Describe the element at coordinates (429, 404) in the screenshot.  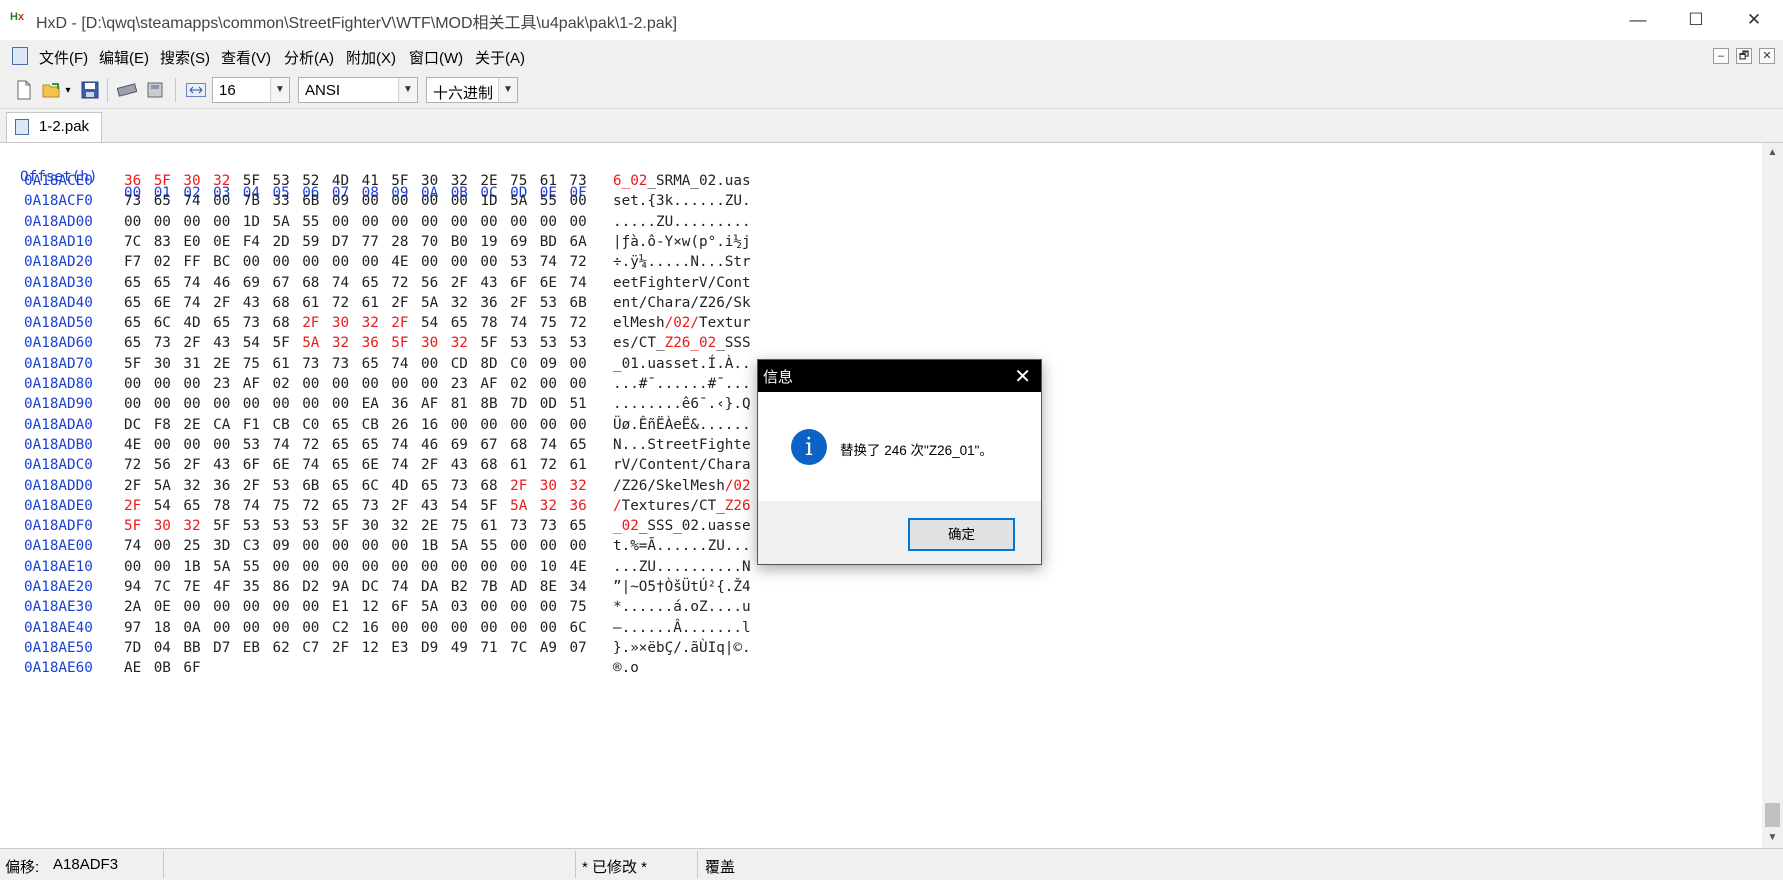
I see `hex-byte: AF` at that location.